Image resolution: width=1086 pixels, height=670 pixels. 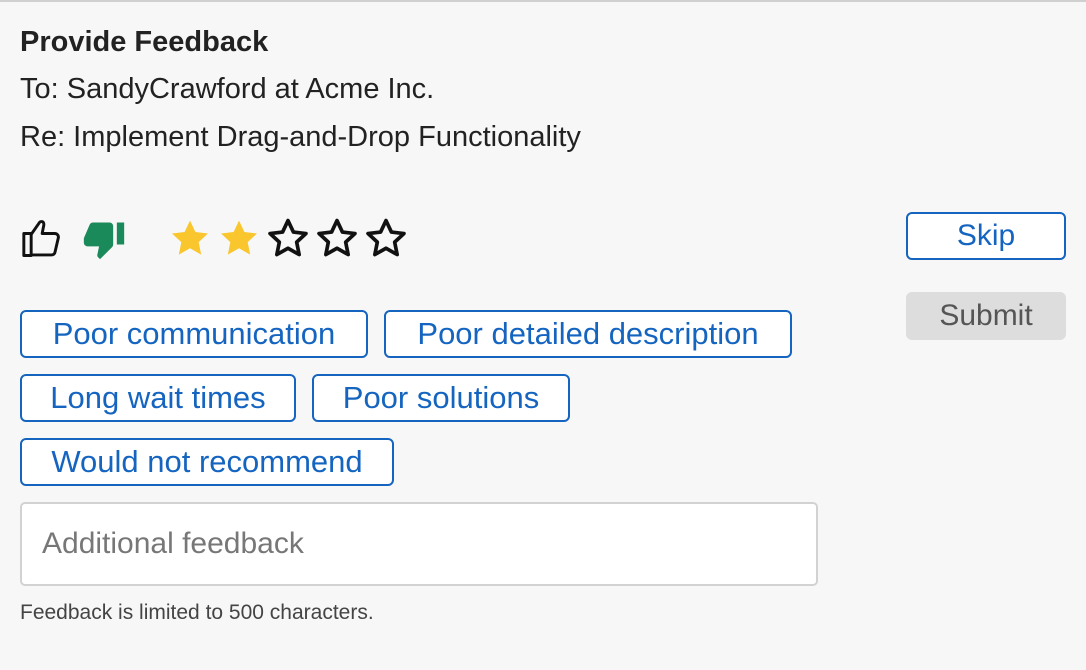 I want to click on star-rating, so click(x=290, y=238).